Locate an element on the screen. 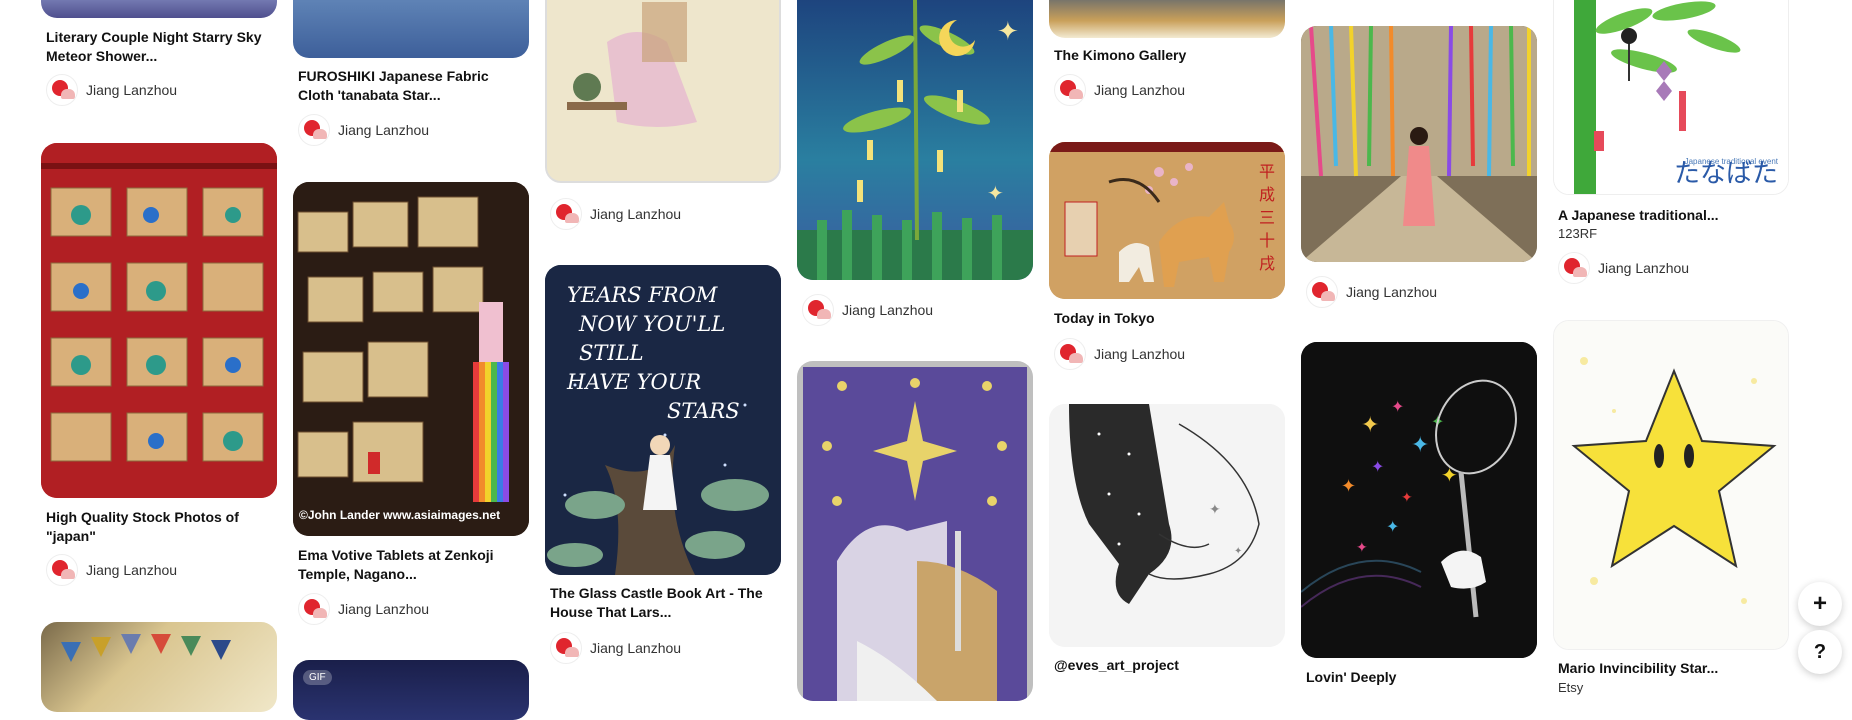 The height and width of the screenshot is (720, 1852). japanese-woodblock-print is located at coordinates (663, 90).